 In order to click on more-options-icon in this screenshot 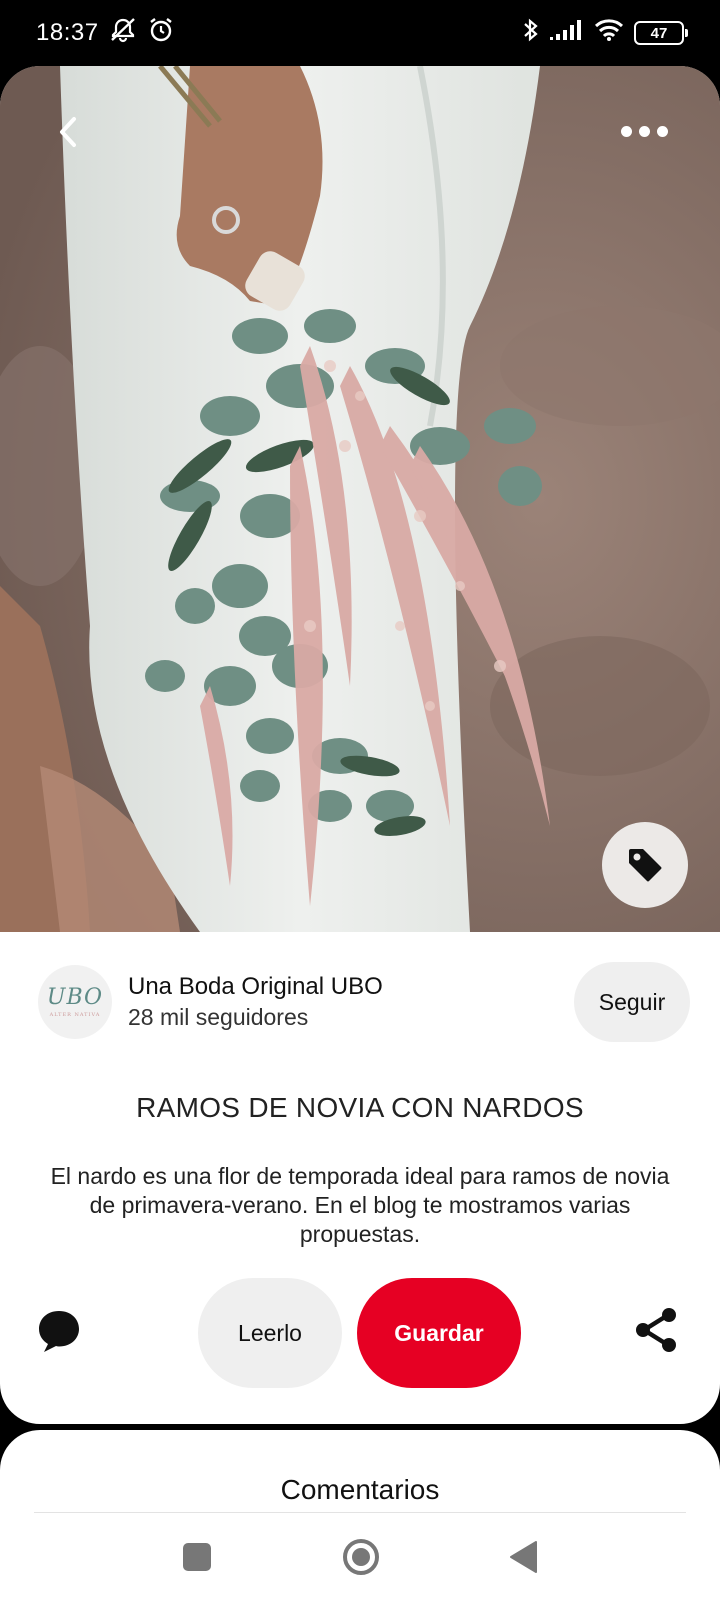, I will do `click(644, 131)`.